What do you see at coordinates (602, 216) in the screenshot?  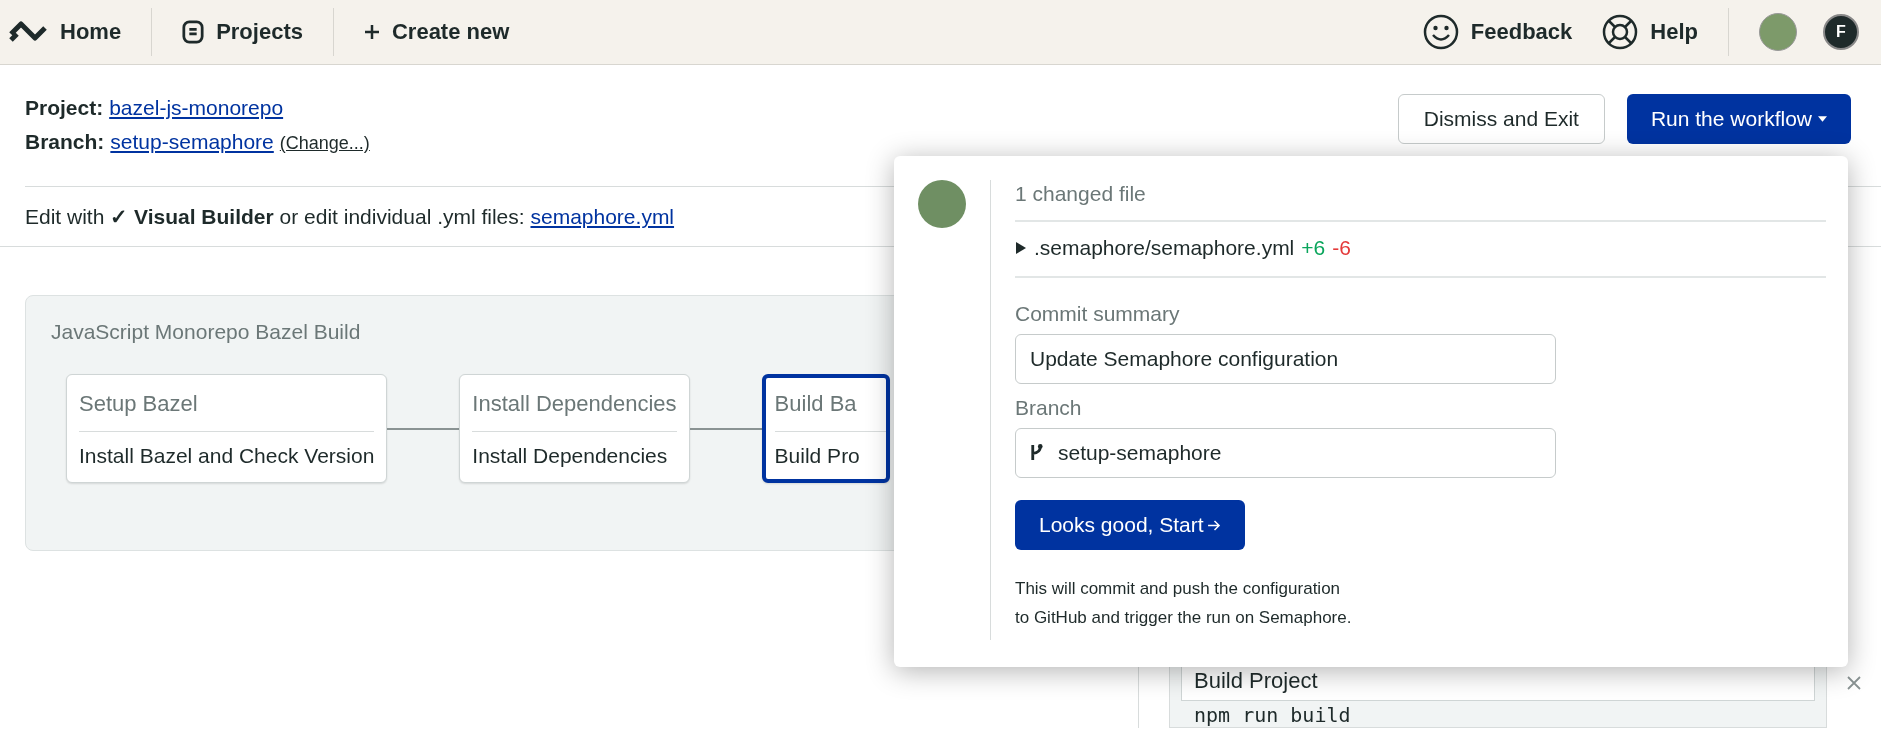 I see `yml-file-link: semaphore.yml` at bounding box center [602, 216].